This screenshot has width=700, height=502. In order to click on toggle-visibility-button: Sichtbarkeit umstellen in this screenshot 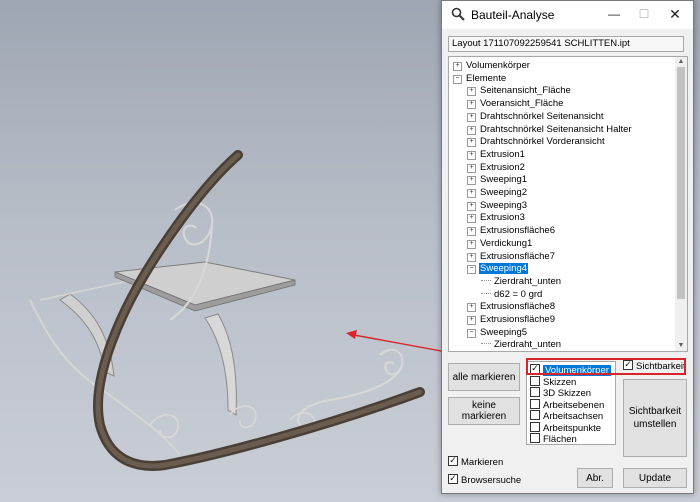, I will do `click(655, 418)`.